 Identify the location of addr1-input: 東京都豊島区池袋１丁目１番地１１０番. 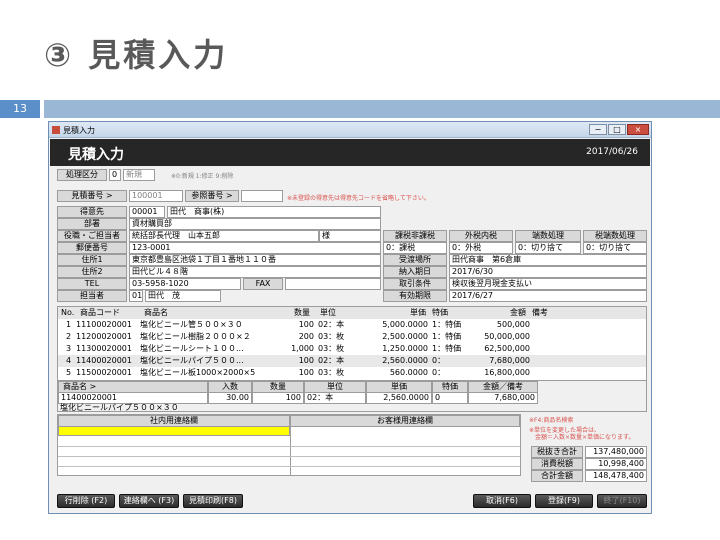
(255, 260).